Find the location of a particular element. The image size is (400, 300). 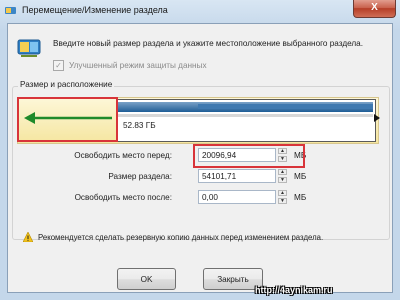

size-location-label: Размер и расположение is located at coordinates (66, 84).